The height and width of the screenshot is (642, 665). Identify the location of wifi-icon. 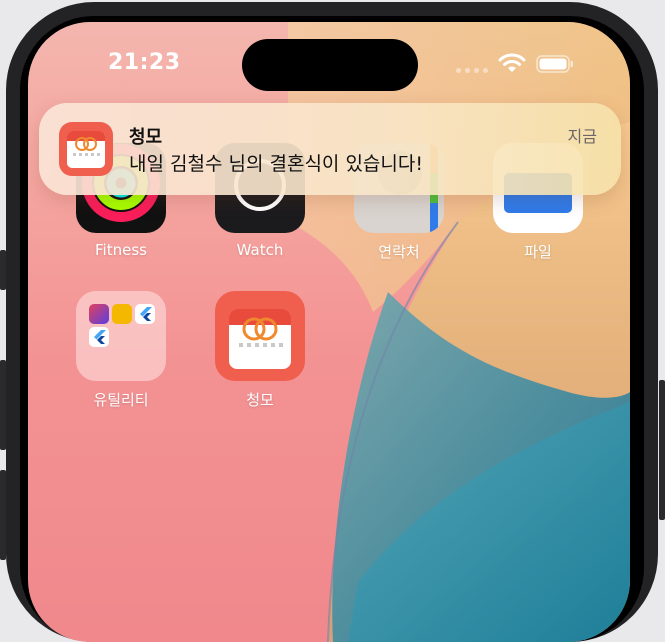
(512, 62).